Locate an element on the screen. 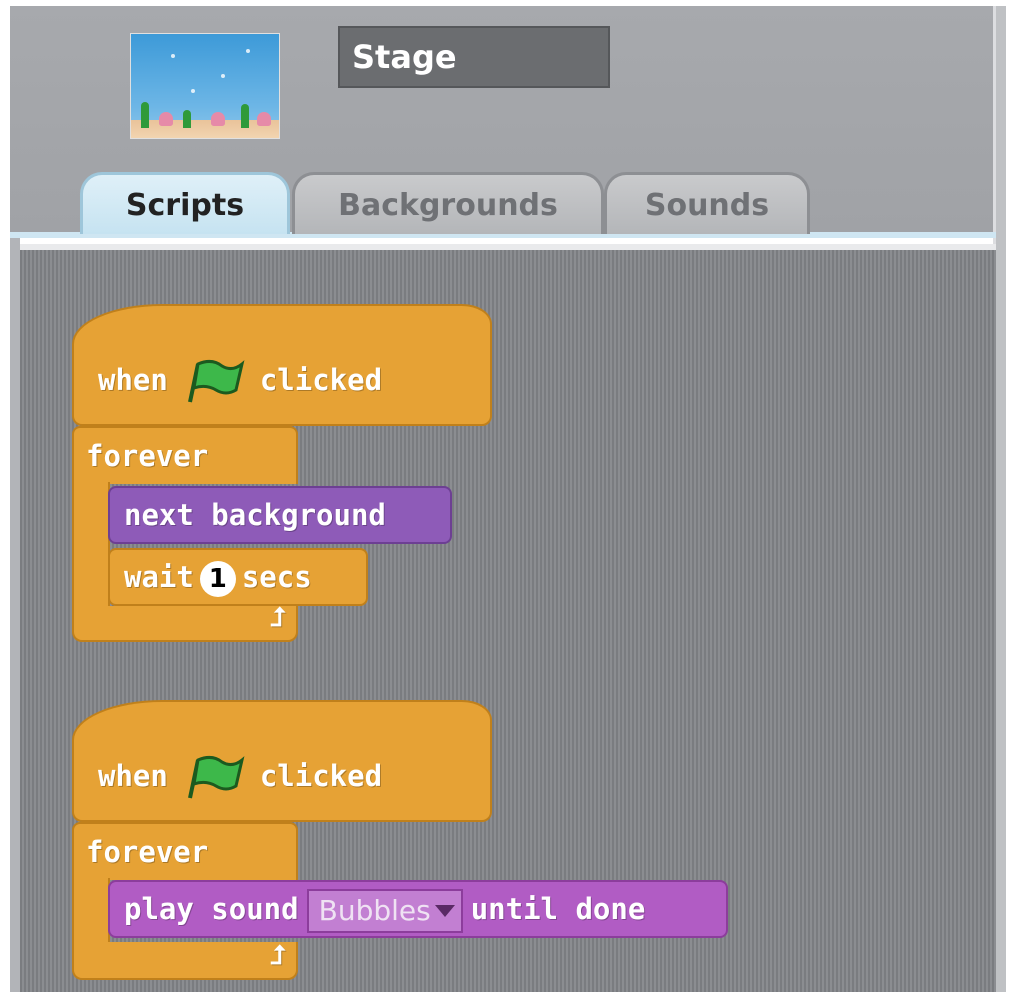 This screenshot has height=992, width=1014. stage-thumbnail is located at coordinates (205, 86).